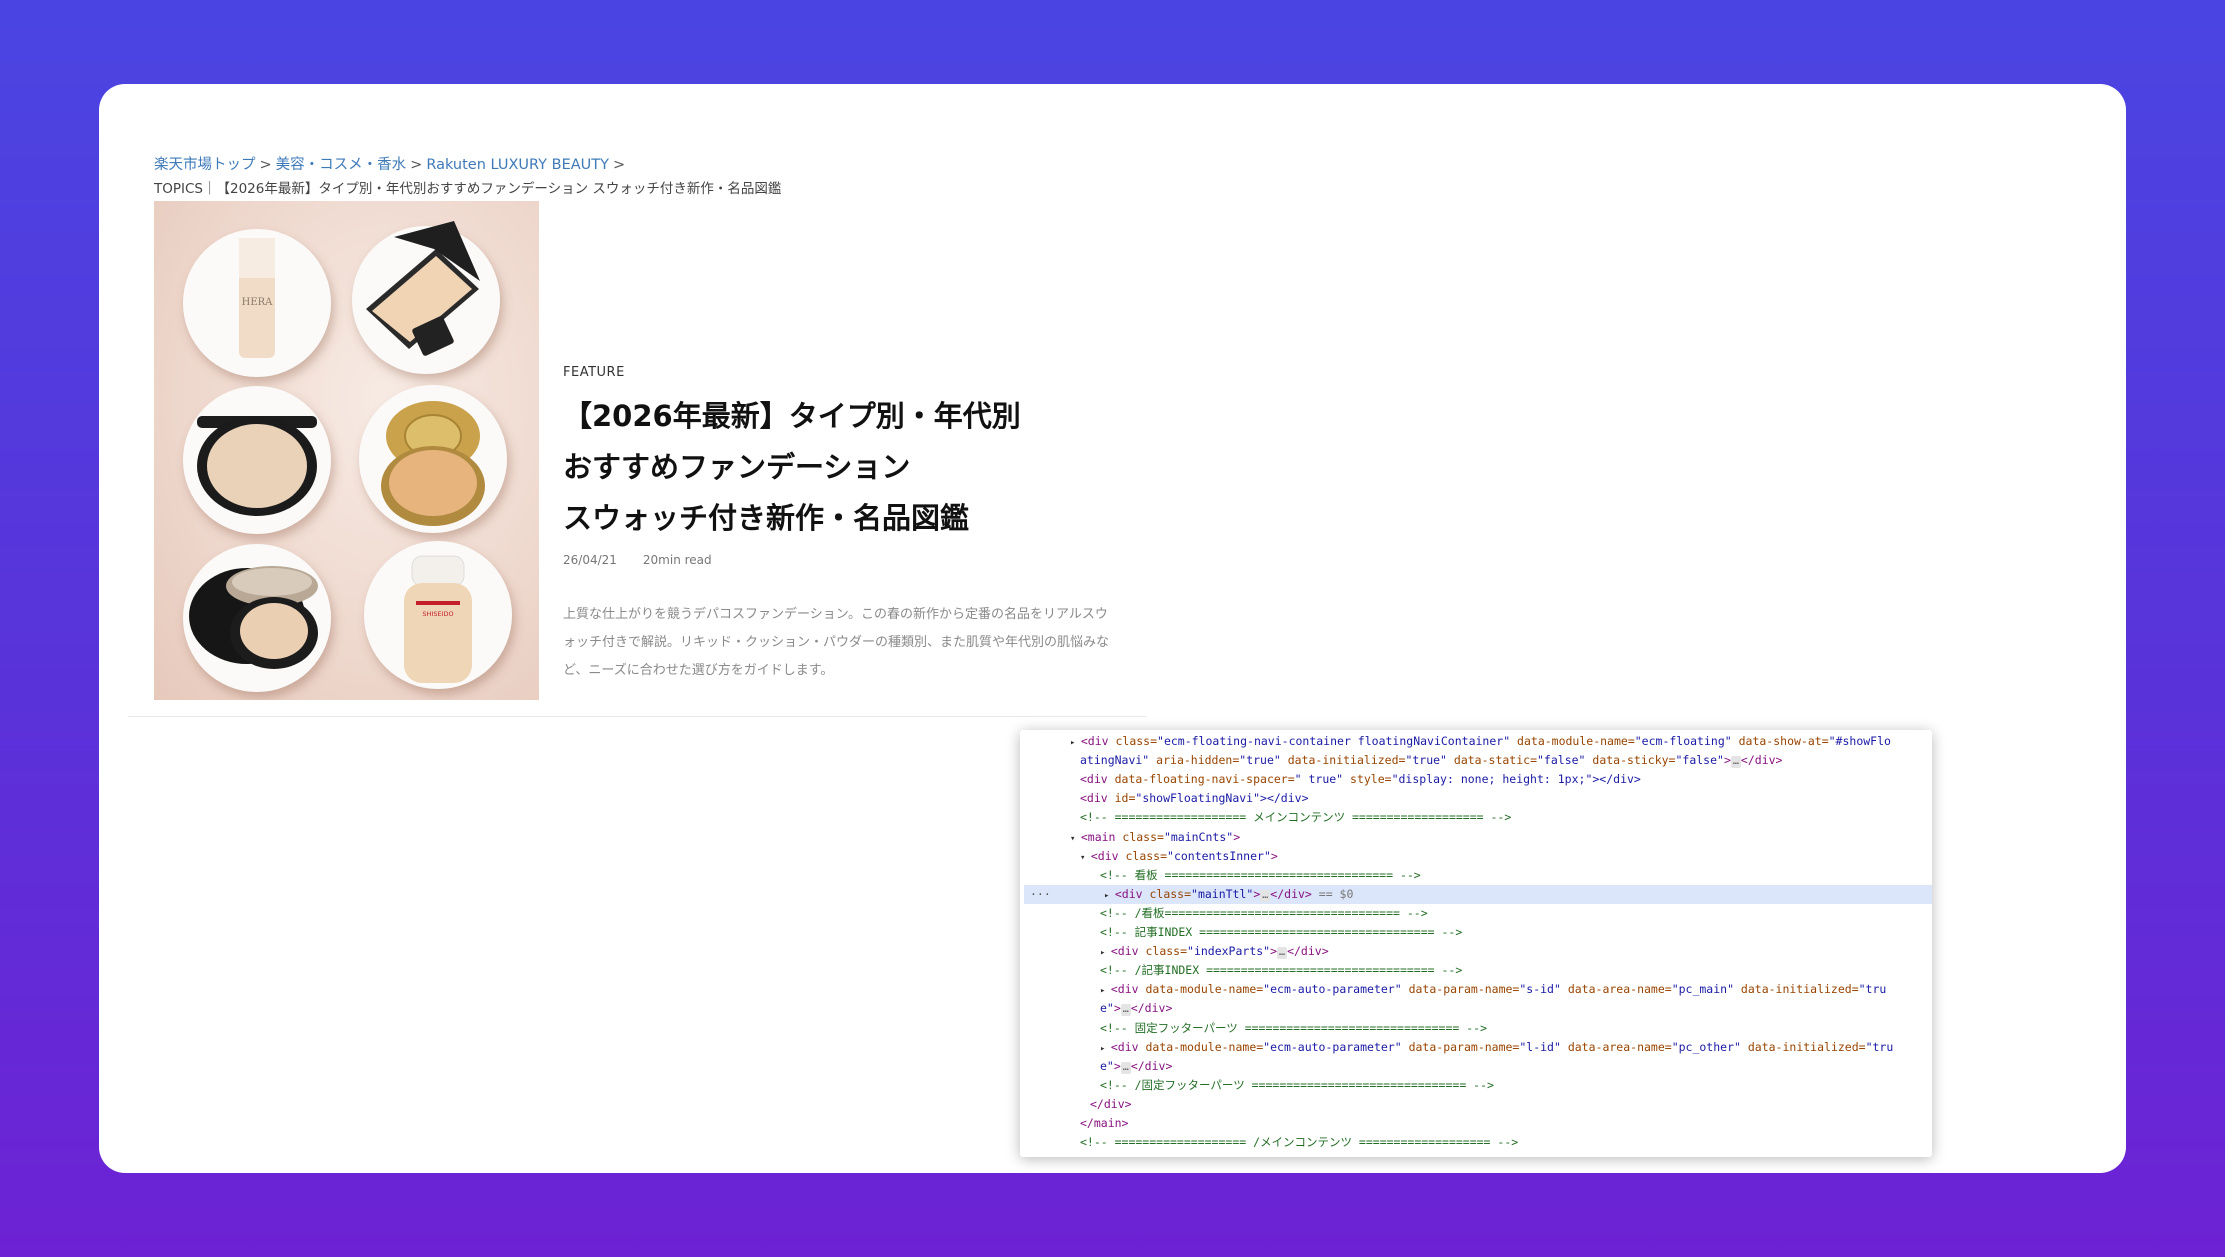 This screenshot has width=2225, height=1257. Describe the element at coordinates (1332, 893) in the screenshot. I see `selected-node-marker: == $0` at that location.